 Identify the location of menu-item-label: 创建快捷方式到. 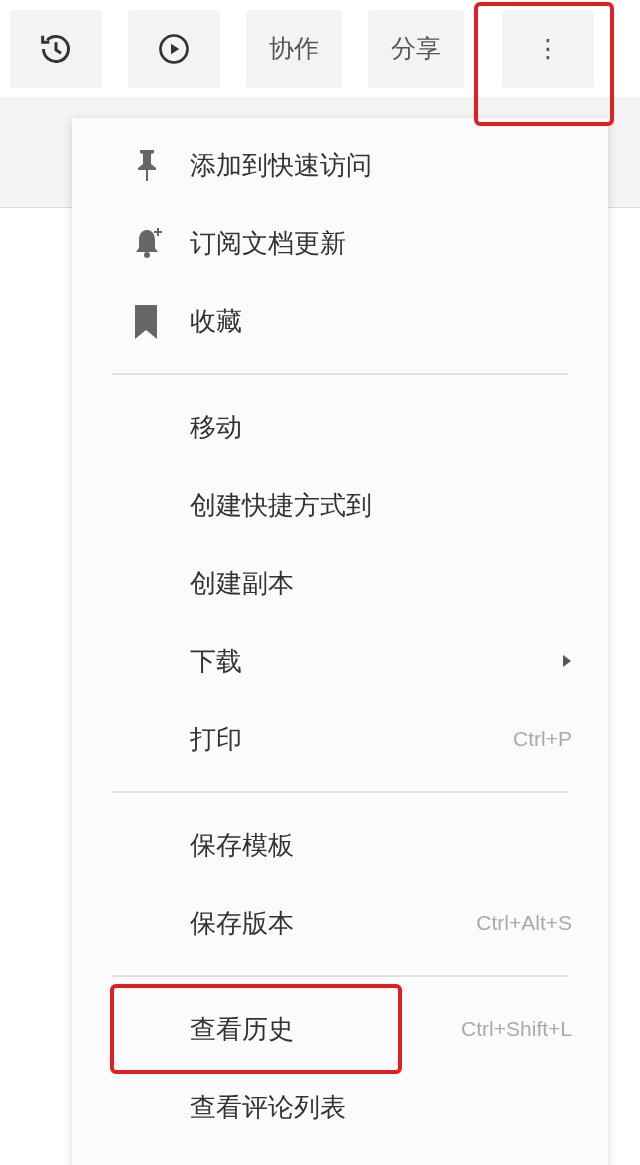
(281, 505).